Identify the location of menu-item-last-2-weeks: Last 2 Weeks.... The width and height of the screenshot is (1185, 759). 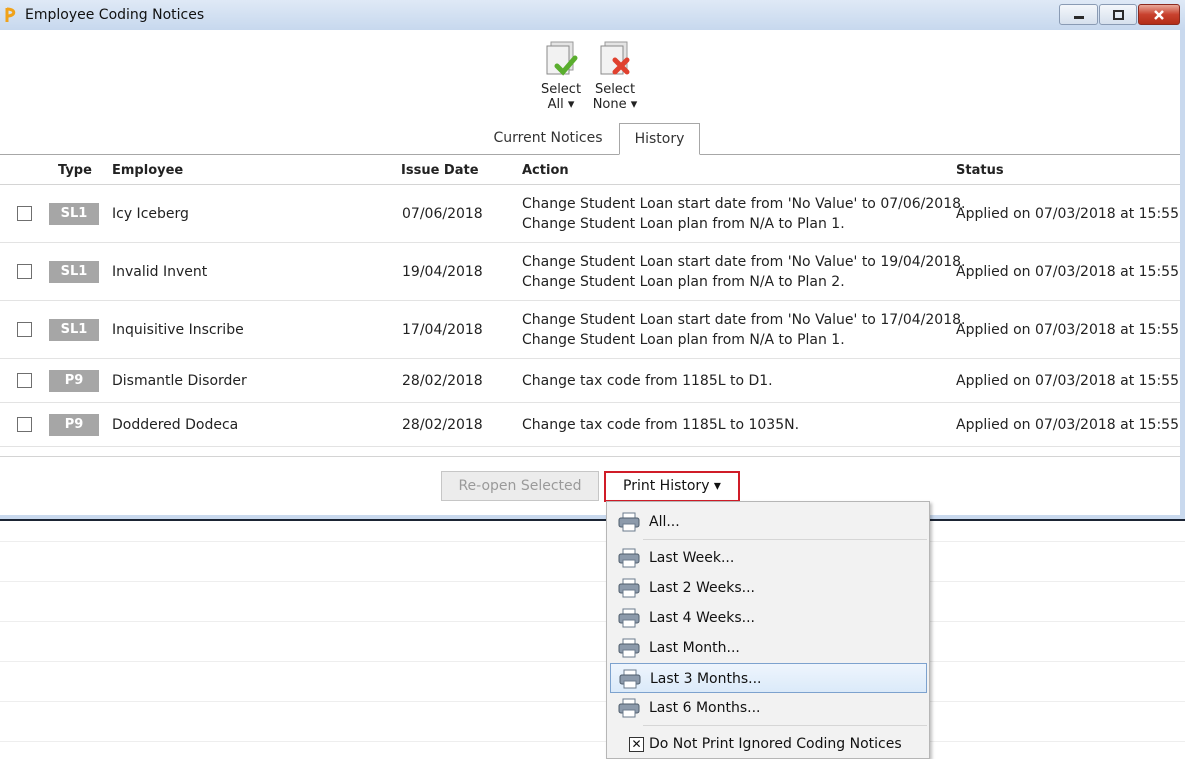
(768, 588).